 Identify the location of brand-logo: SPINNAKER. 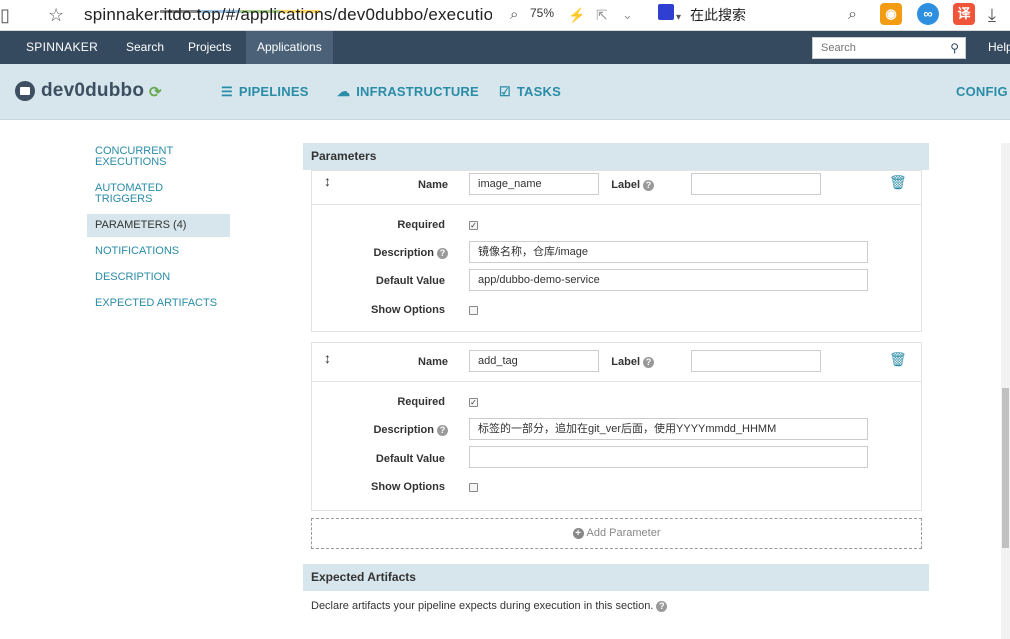
(62, 47).